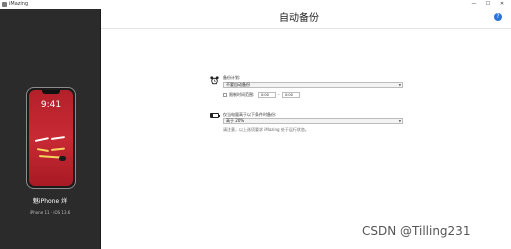 Image resolution: width=511 pixels, height=249 pixels. What do you see at coordinates (498, 17) in the screenshot?
I see `help-icon: ?` at bounding box center [498, 17].